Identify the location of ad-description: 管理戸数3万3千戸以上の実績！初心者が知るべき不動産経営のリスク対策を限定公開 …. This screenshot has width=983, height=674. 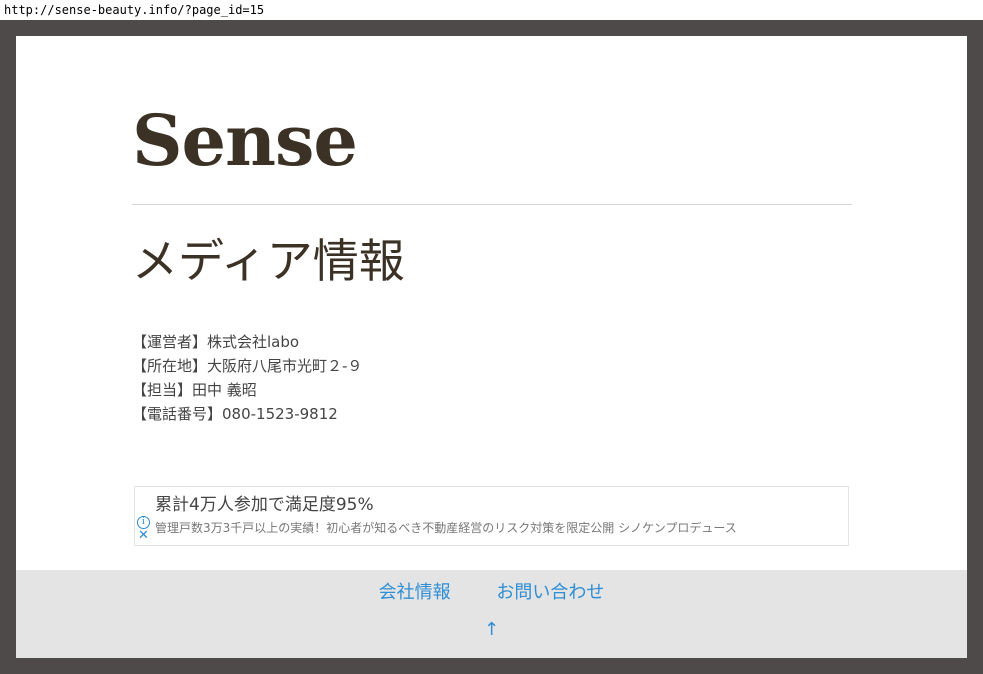
(446, 528).